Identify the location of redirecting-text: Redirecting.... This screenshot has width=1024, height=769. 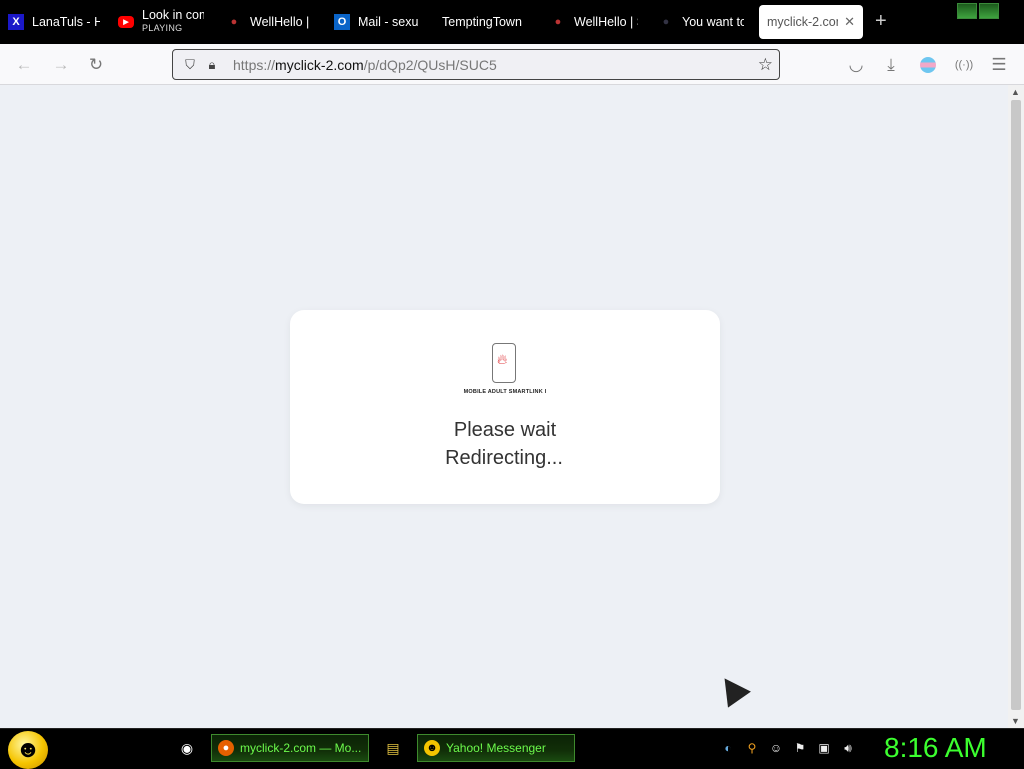
(504, 458).